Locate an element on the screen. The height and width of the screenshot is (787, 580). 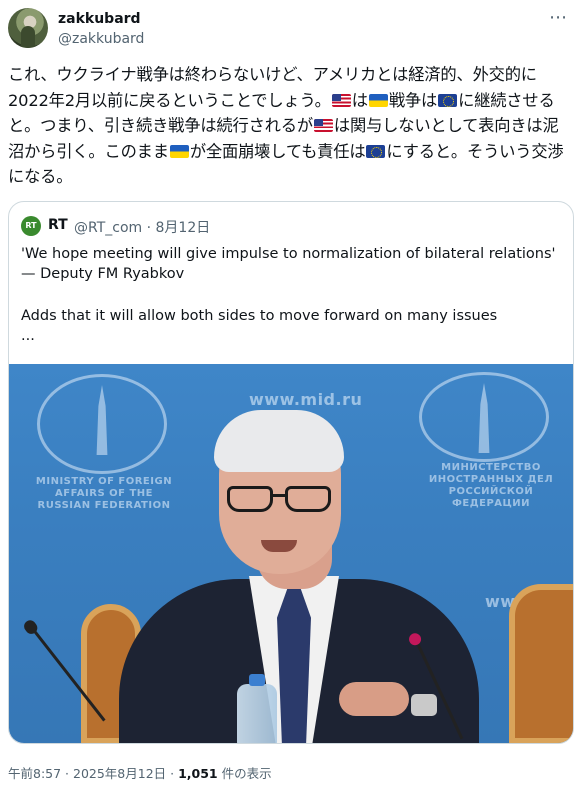
glasses is located at coordinates (282, 500).